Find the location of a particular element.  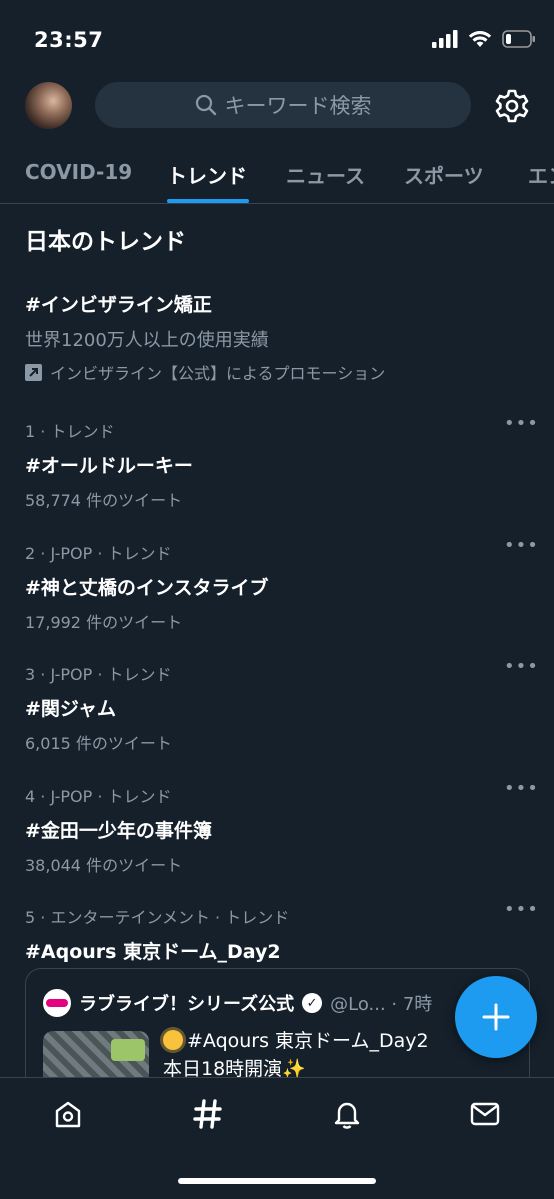

tweet-text-line1: #Aqours 東京ドーム_Day2 is located at coordinates (308, 1041).